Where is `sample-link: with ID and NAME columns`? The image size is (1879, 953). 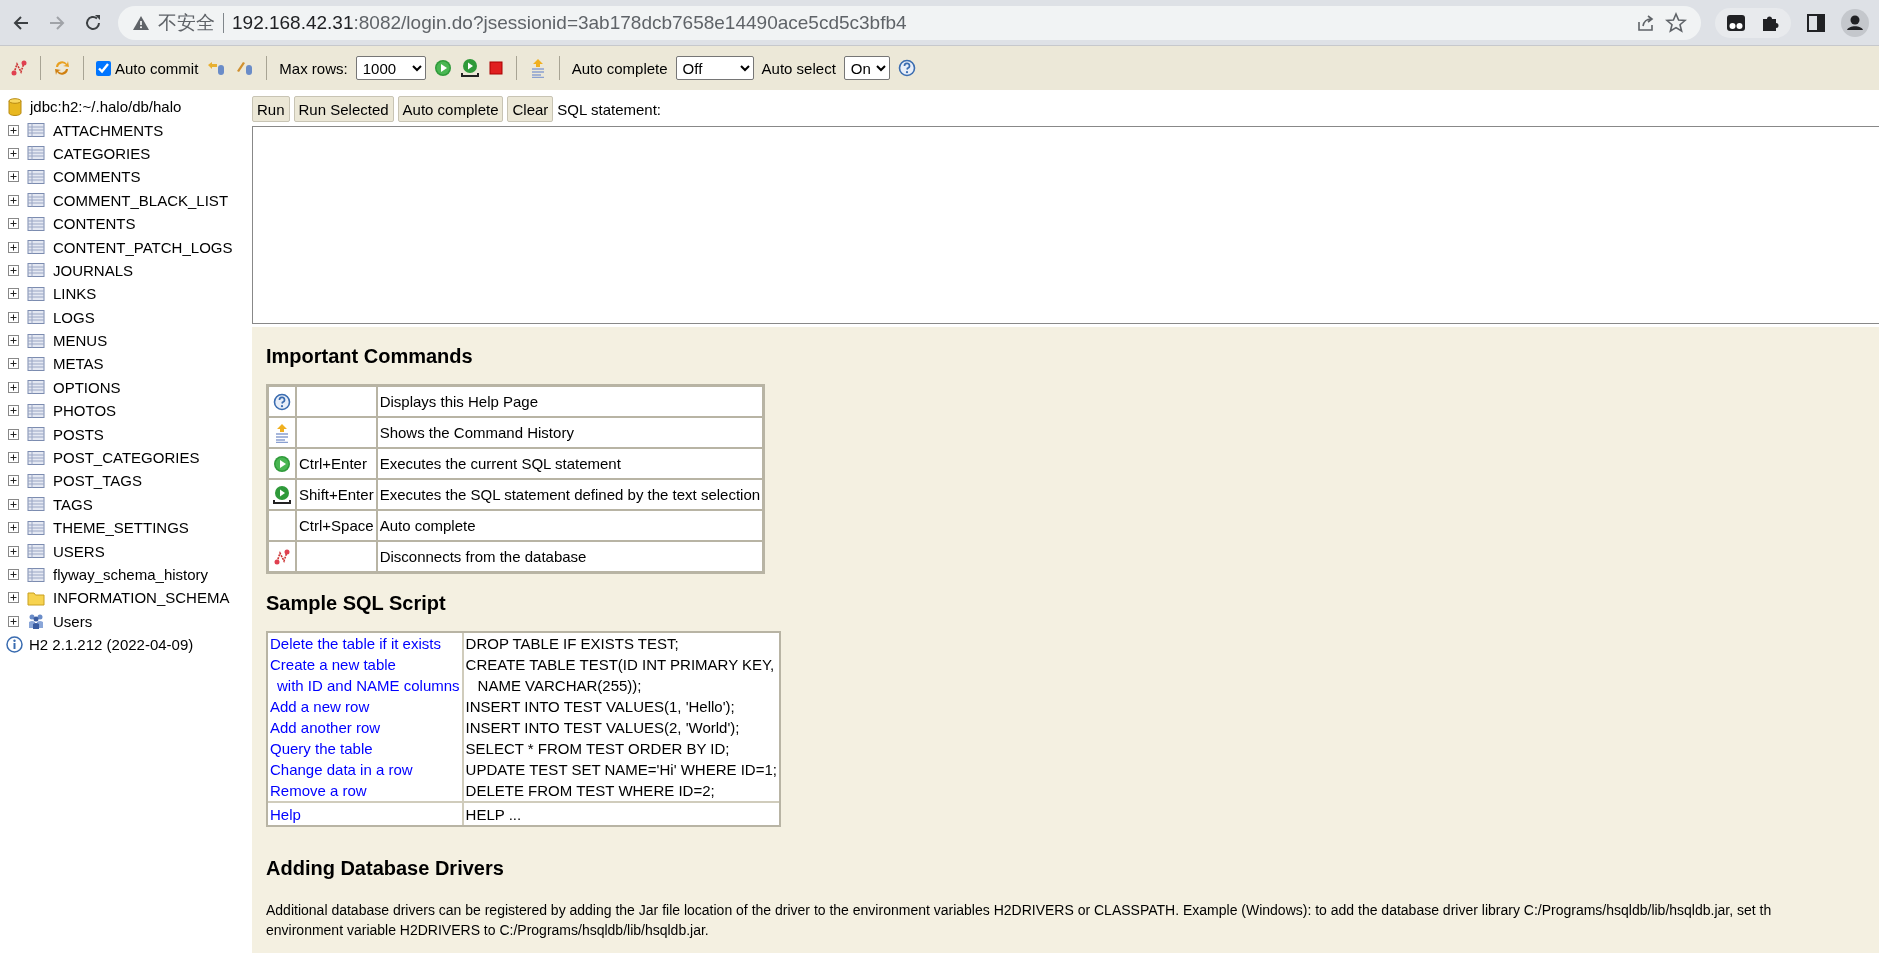
sample-link: with ID and NAME columns is located at coordinates (365, 685).